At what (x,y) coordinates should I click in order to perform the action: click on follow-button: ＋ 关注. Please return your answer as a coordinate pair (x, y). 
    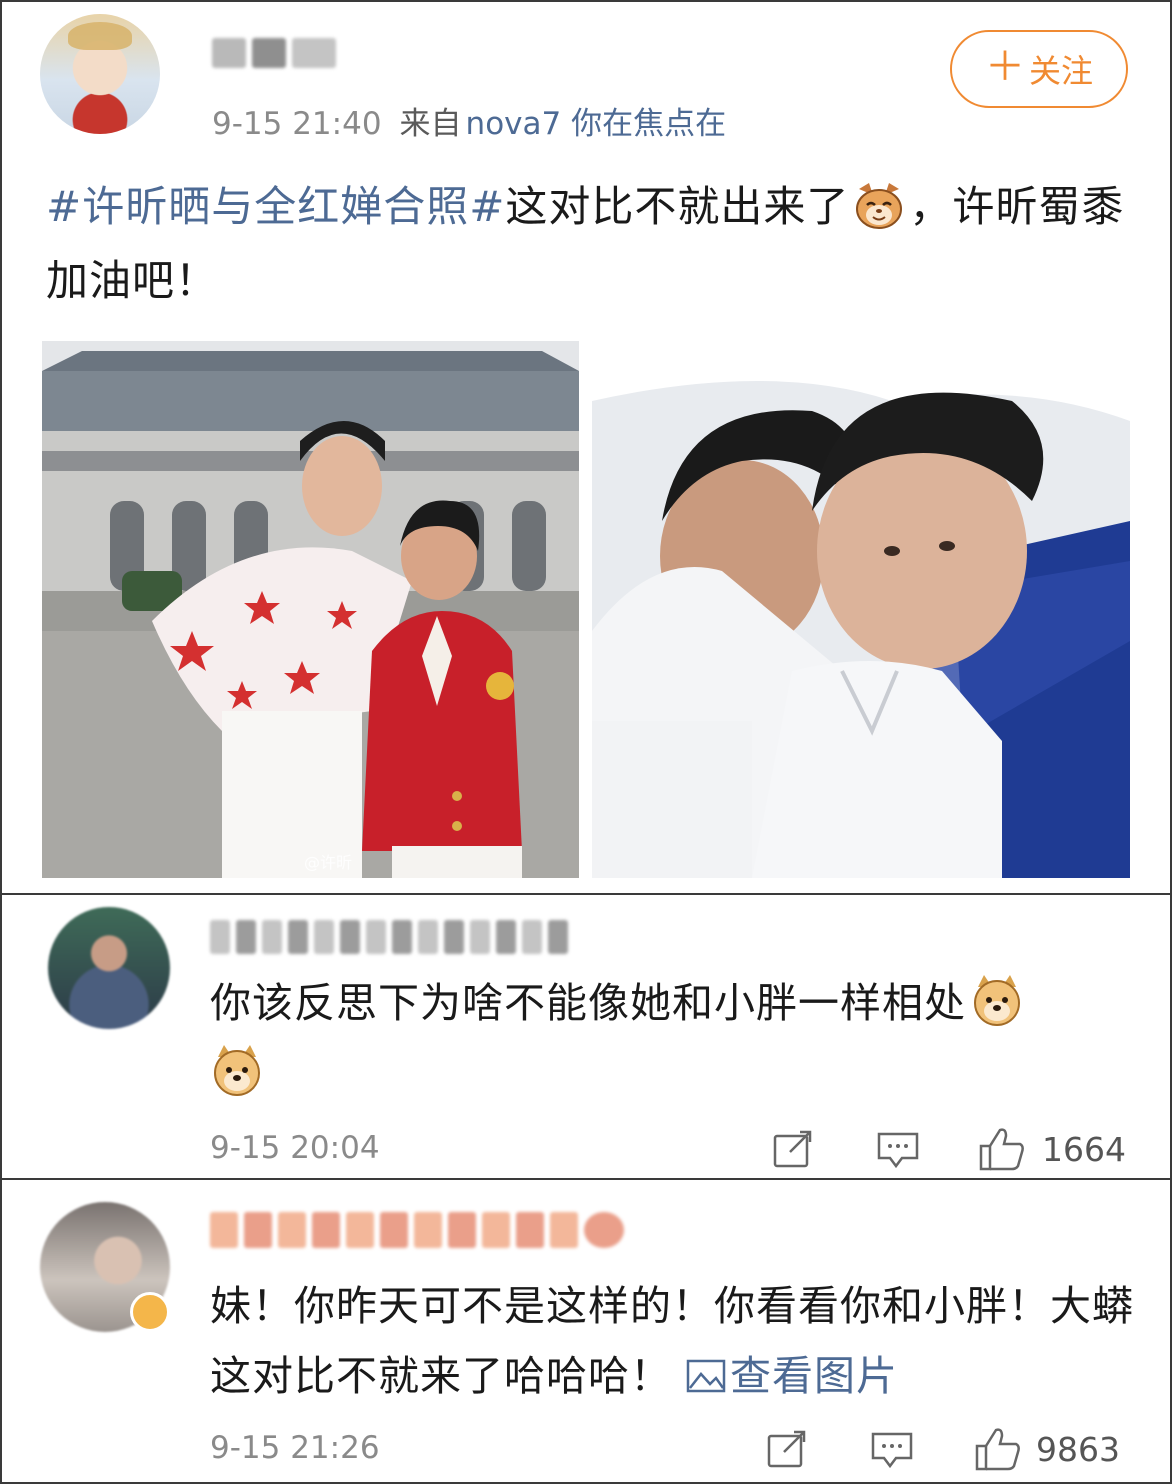
    Looking at the image, I should click on (1039, 69).